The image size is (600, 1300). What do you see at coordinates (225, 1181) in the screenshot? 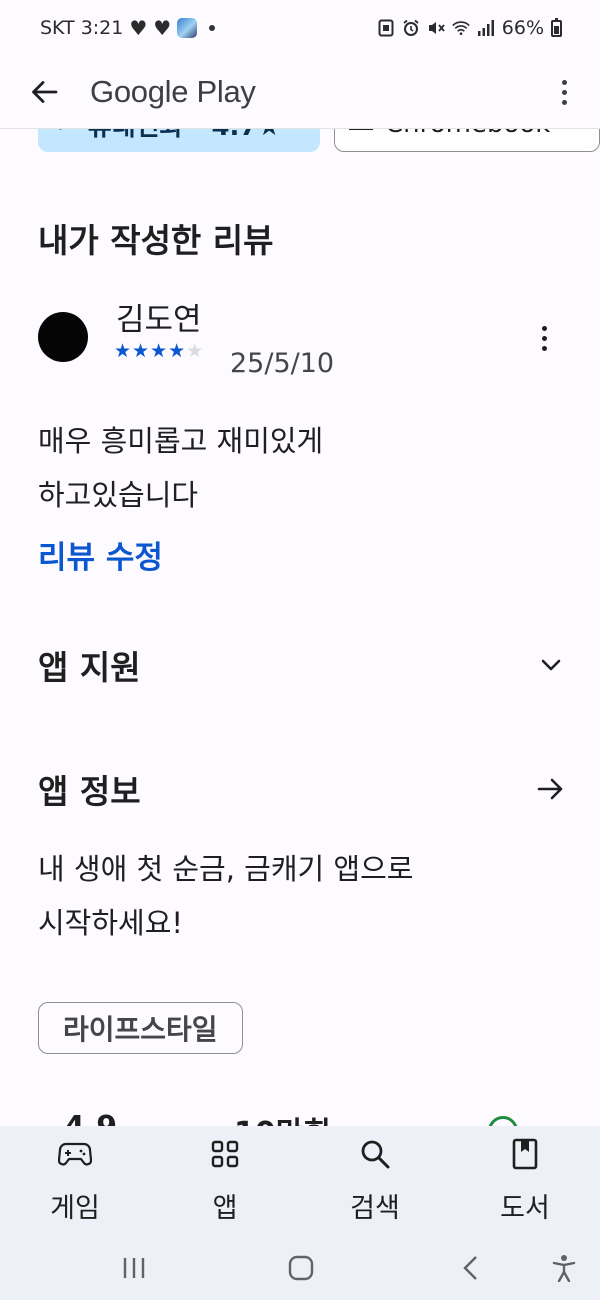
I see `nav-item-apps: 앱` at bounding box center [225, 1181].